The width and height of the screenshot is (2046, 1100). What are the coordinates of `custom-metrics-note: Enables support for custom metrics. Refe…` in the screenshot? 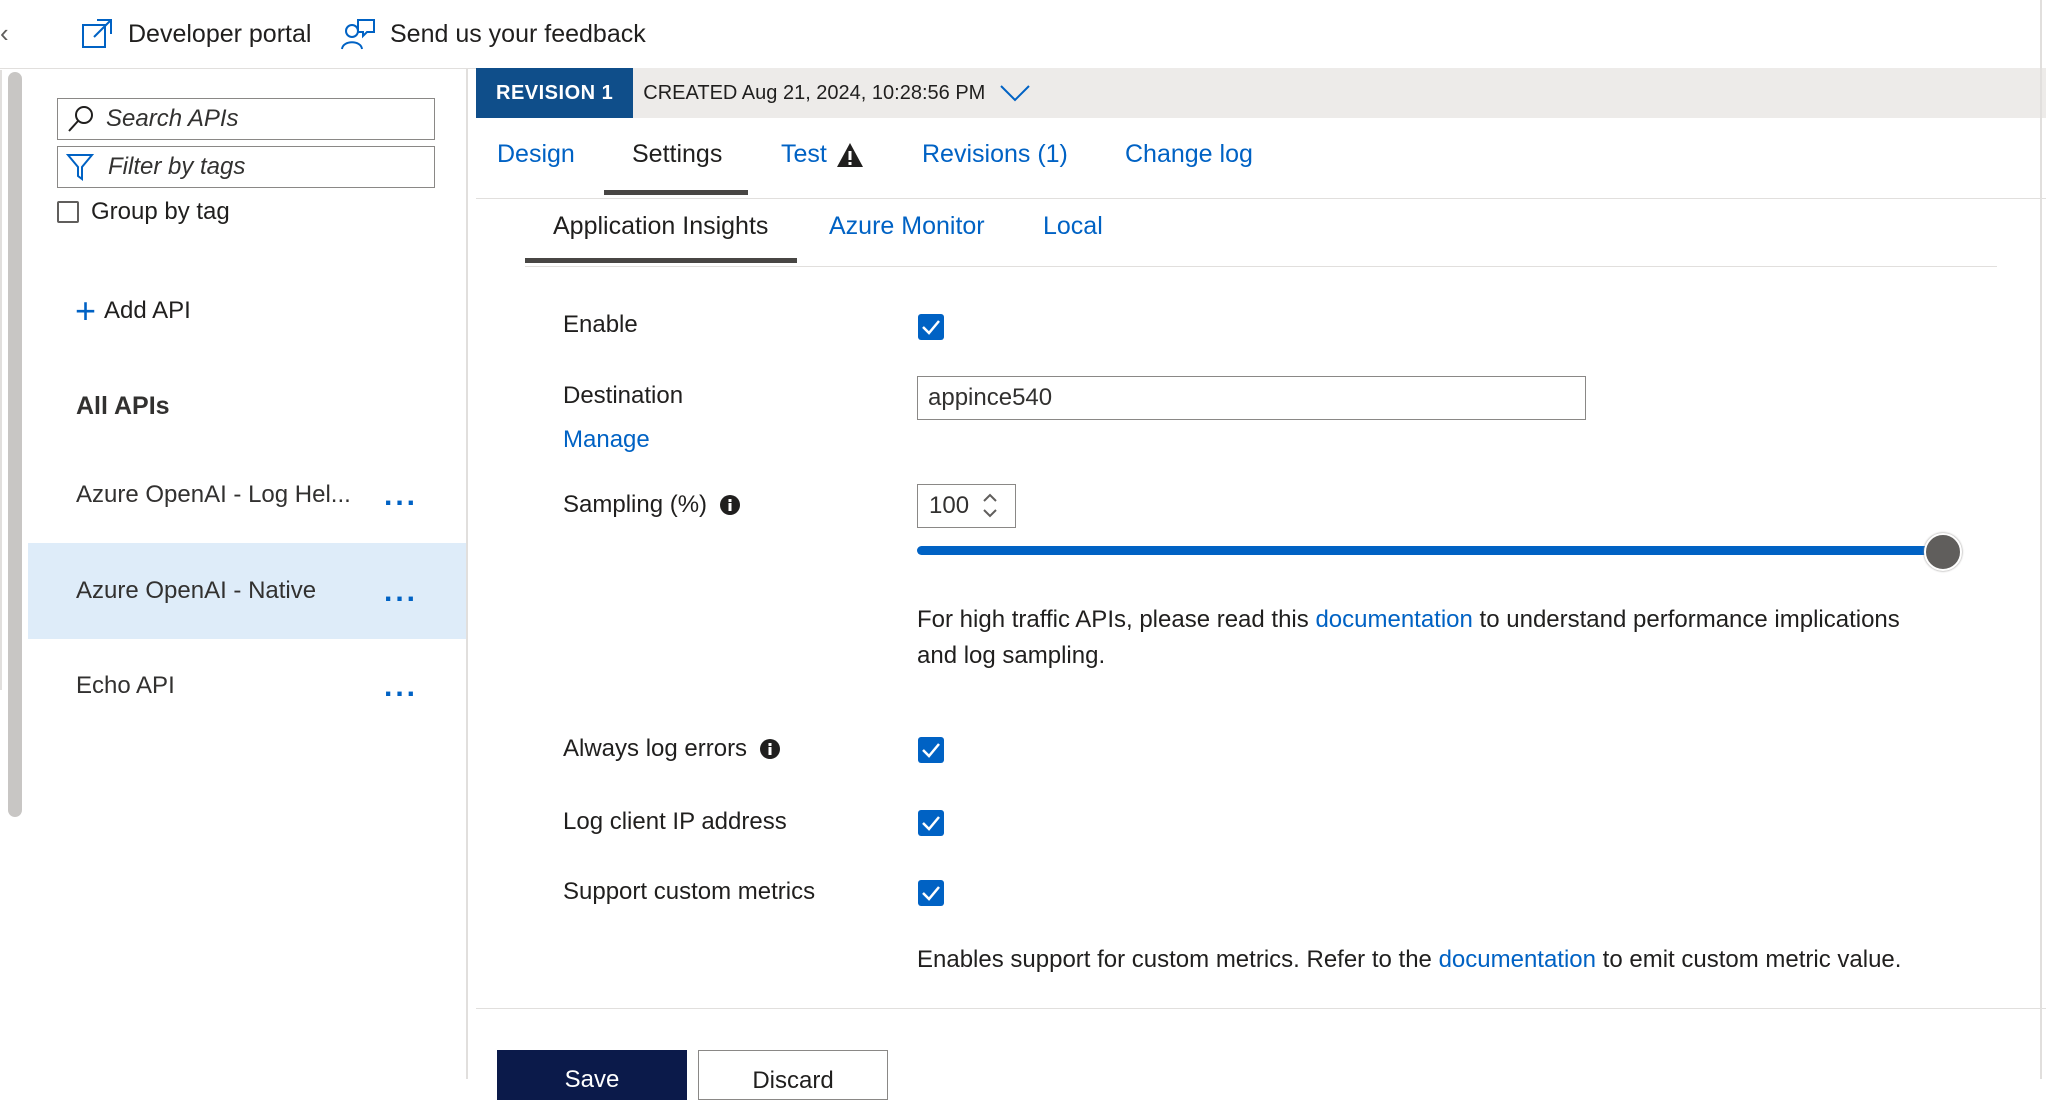 It's located at (1409, 960).